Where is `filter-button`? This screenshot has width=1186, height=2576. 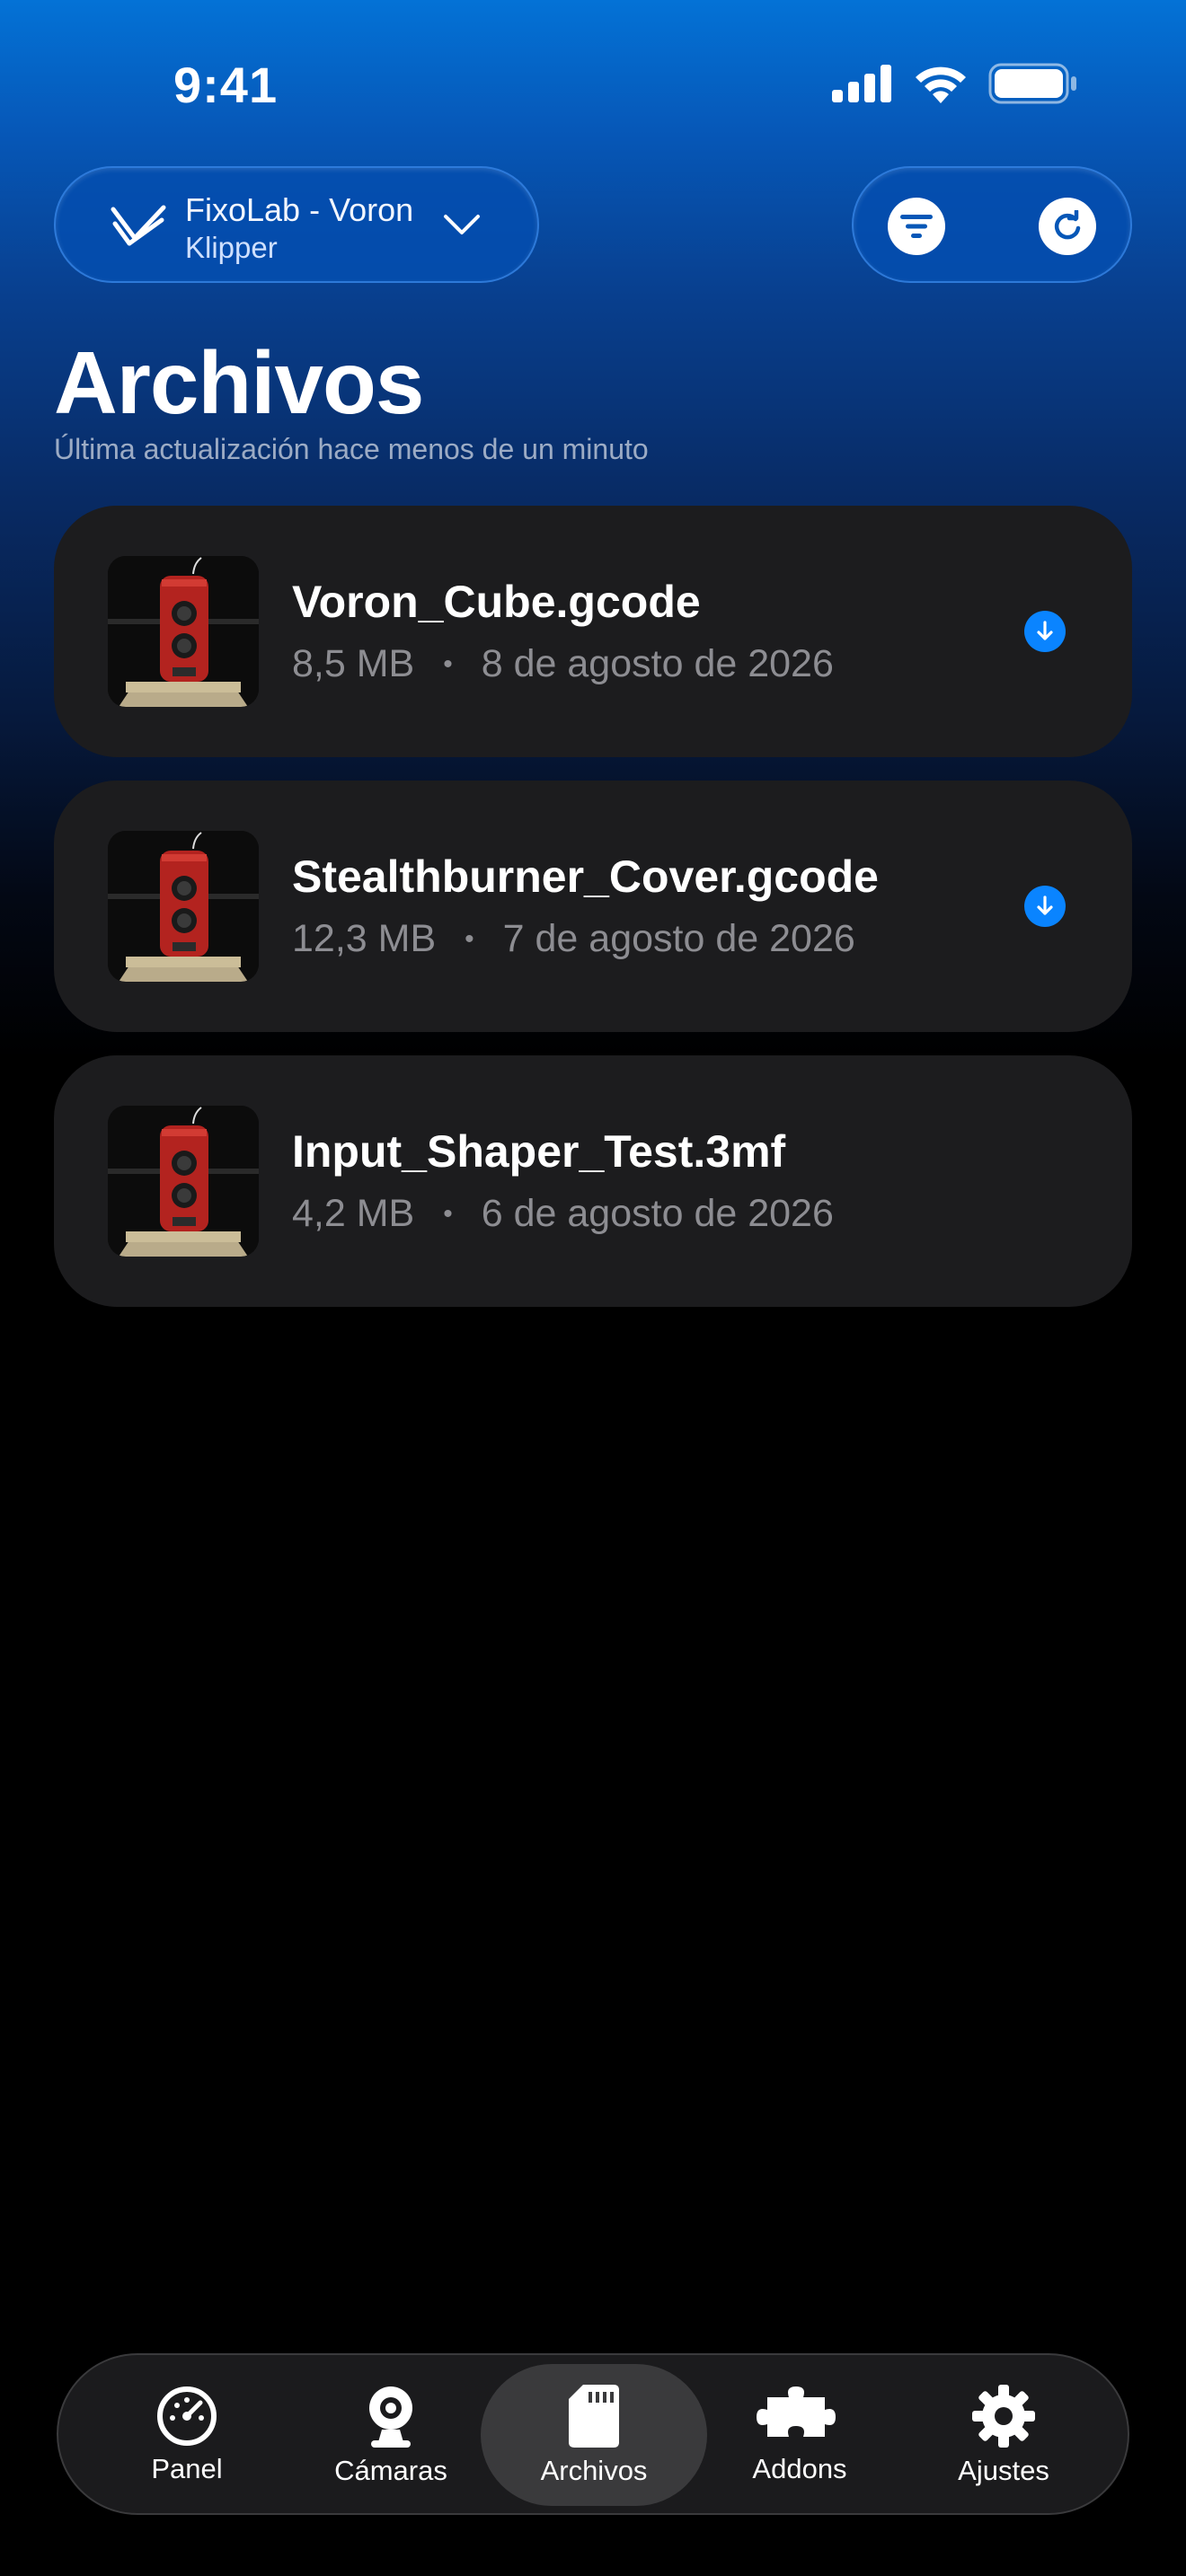
filter-button is located at coordinates (916, 226).